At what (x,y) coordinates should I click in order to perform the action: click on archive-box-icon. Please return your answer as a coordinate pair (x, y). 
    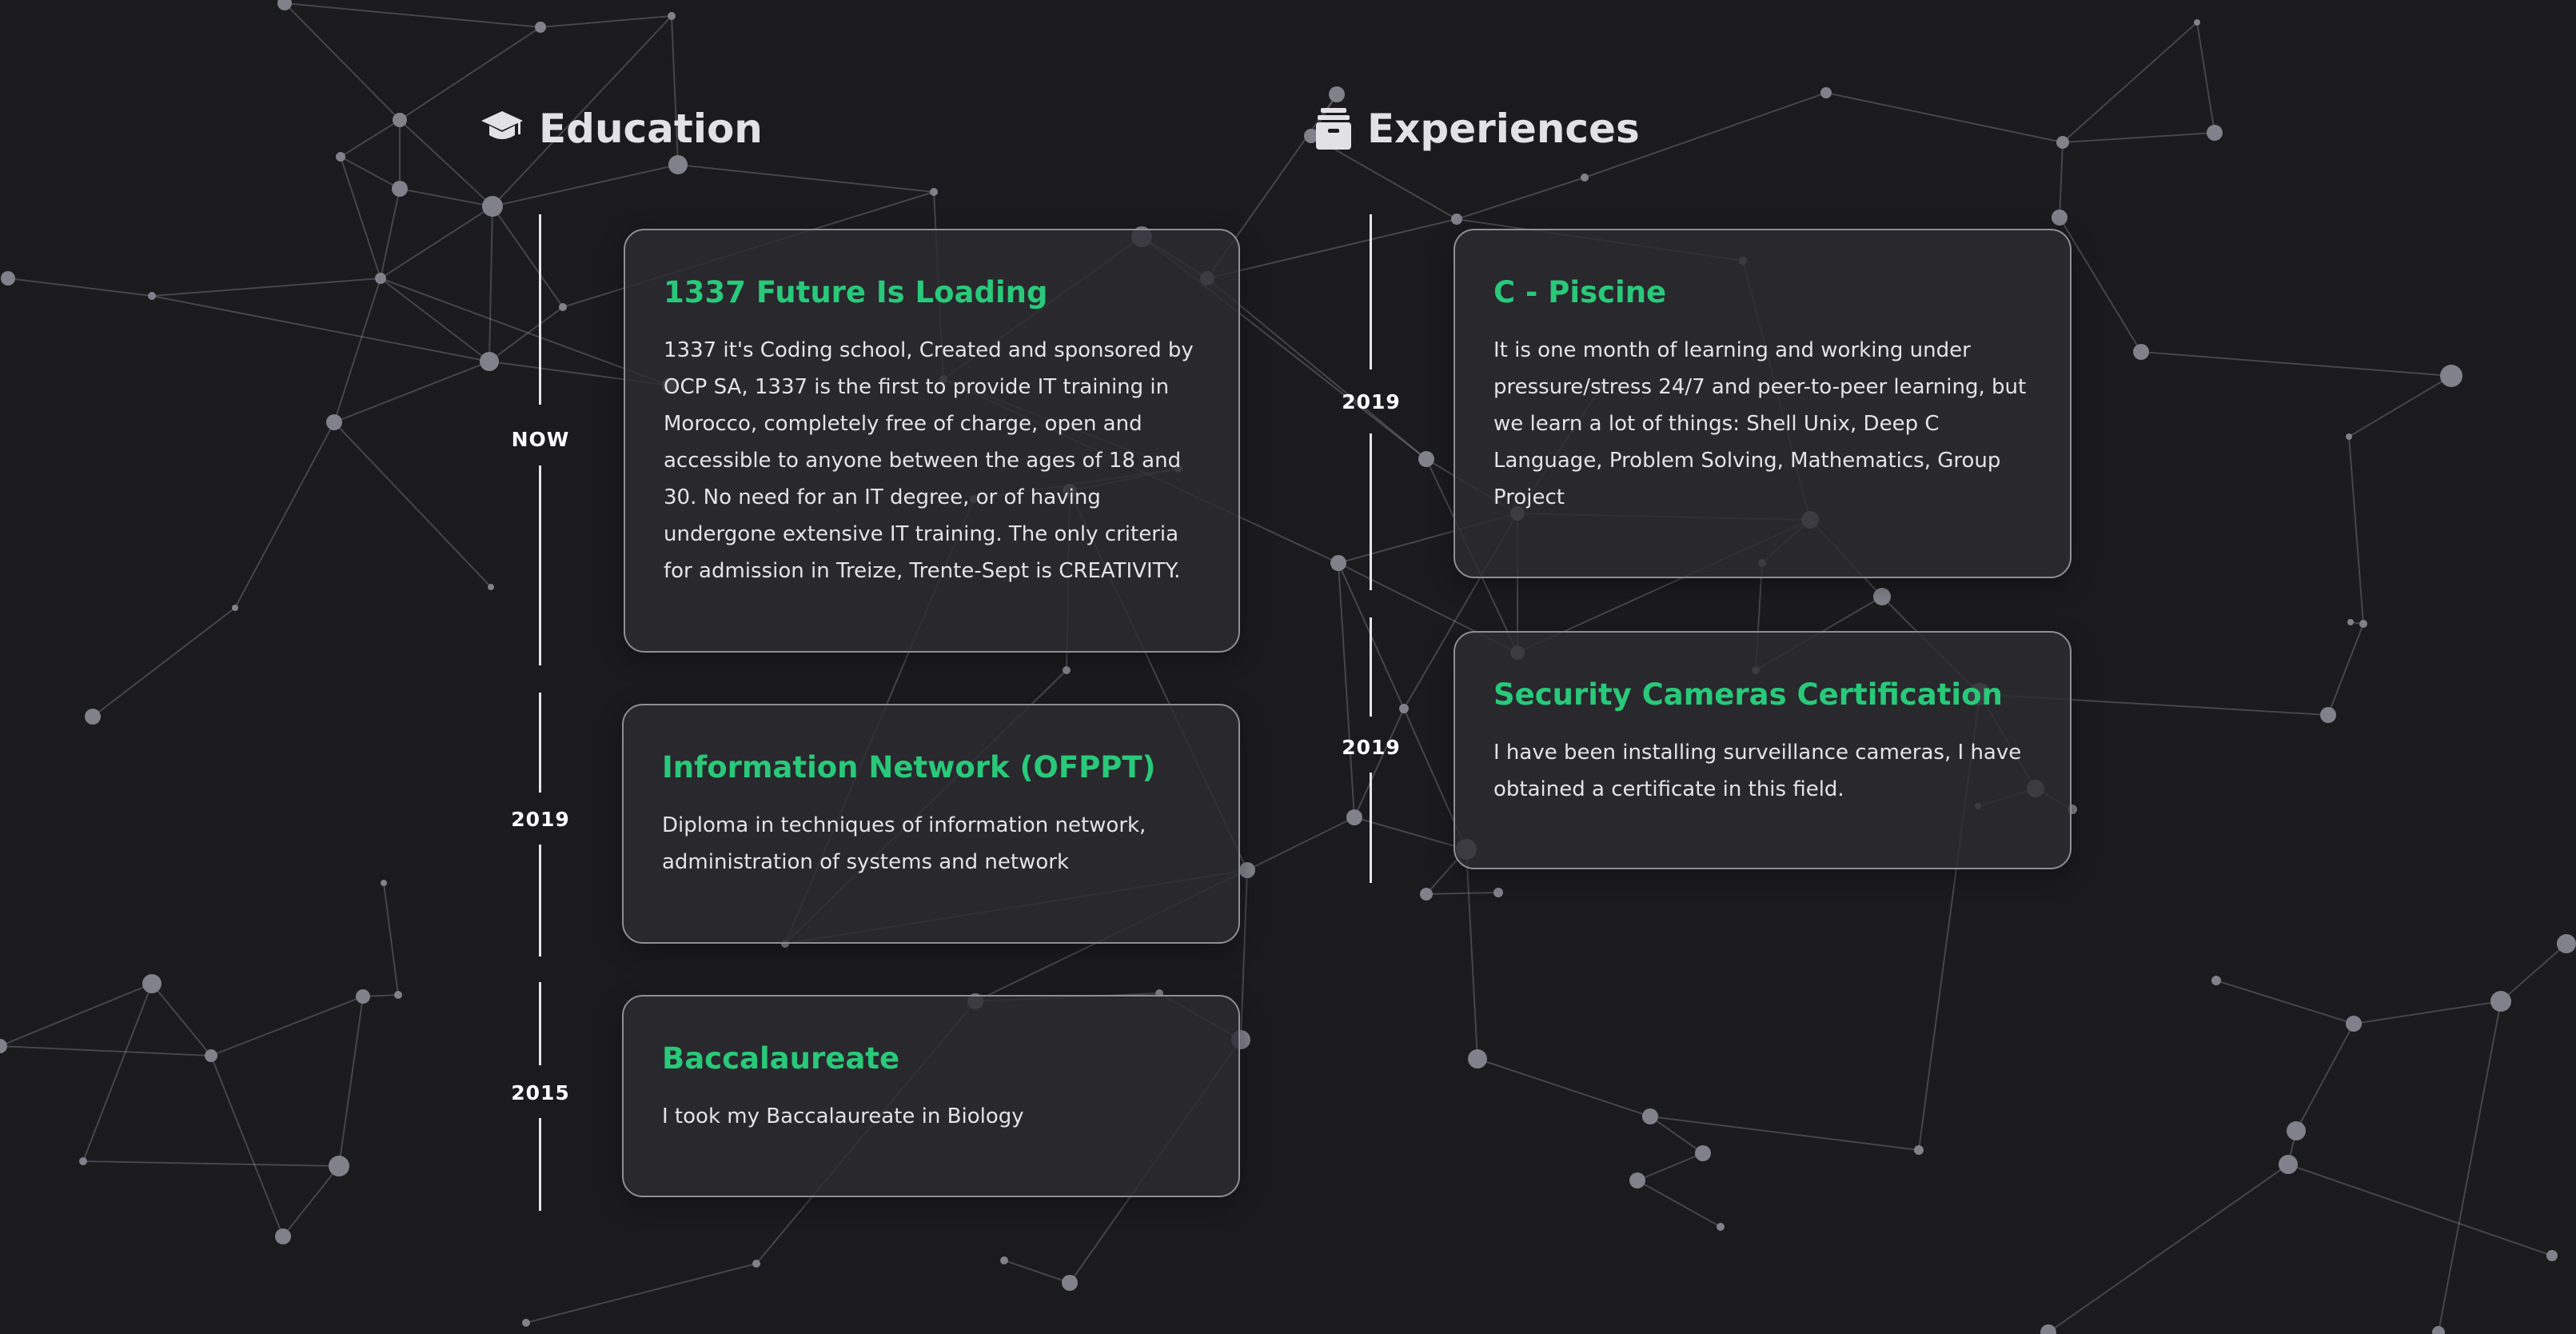
    Looking at the image, I should click on (1333, 128).